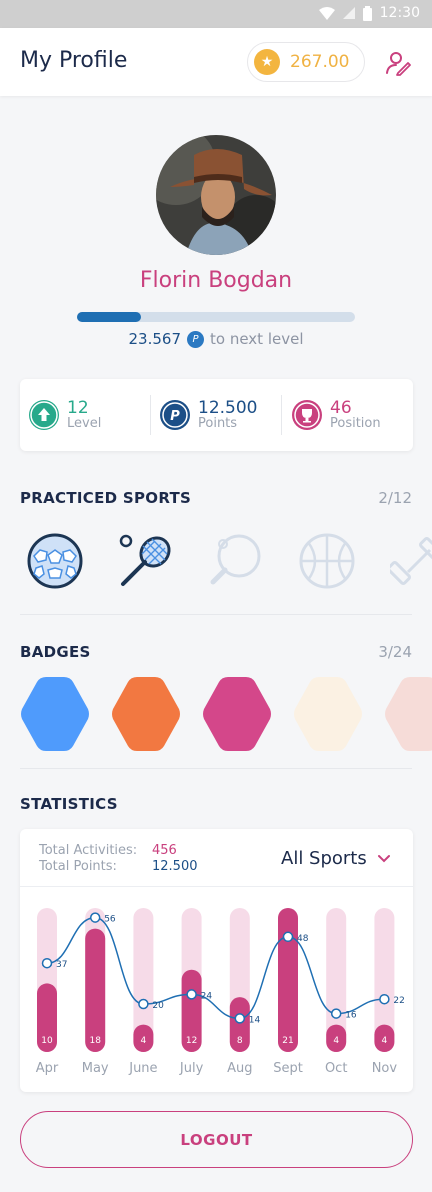  What do you see at coordinates (267, 62) in the screenshot?
I see `coin-icon: ★` at bounding box center [267, 62].